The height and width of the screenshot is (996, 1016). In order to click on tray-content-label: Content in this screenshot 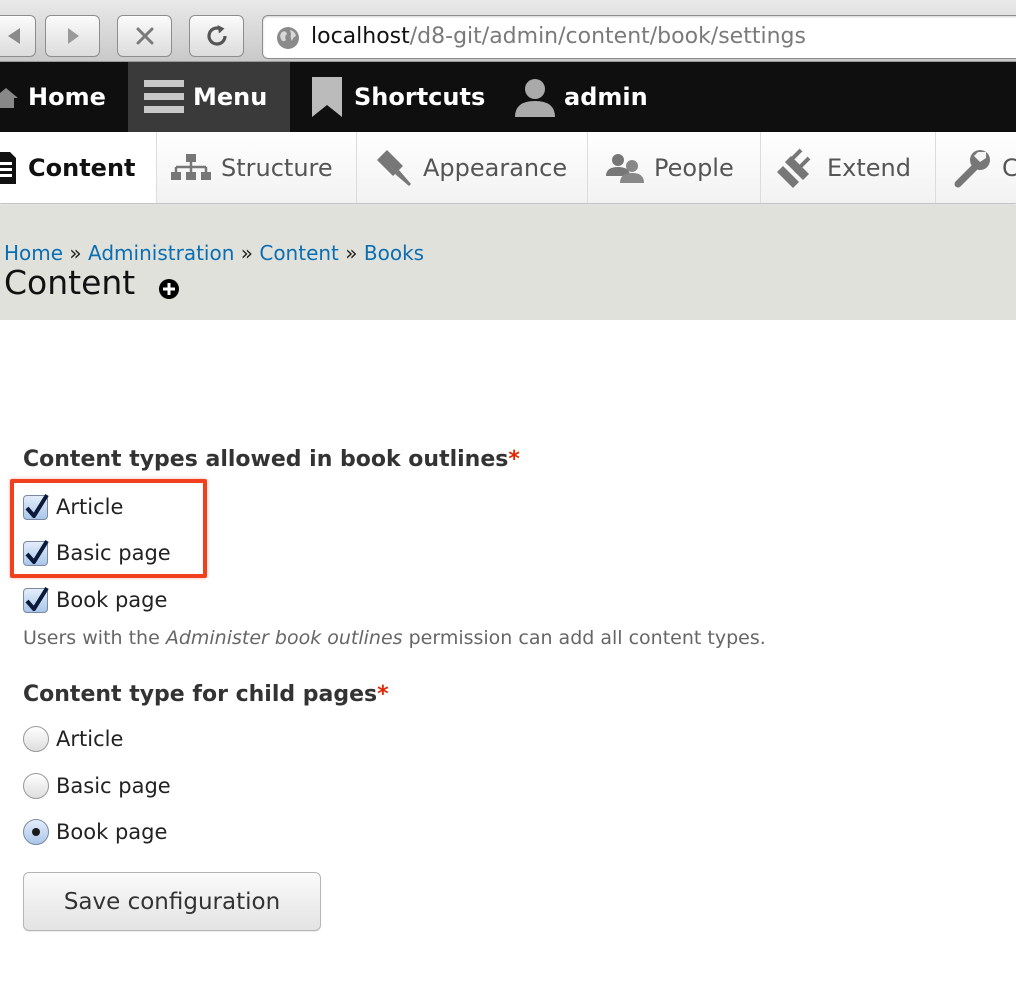, I will do `click(82, 167)`.